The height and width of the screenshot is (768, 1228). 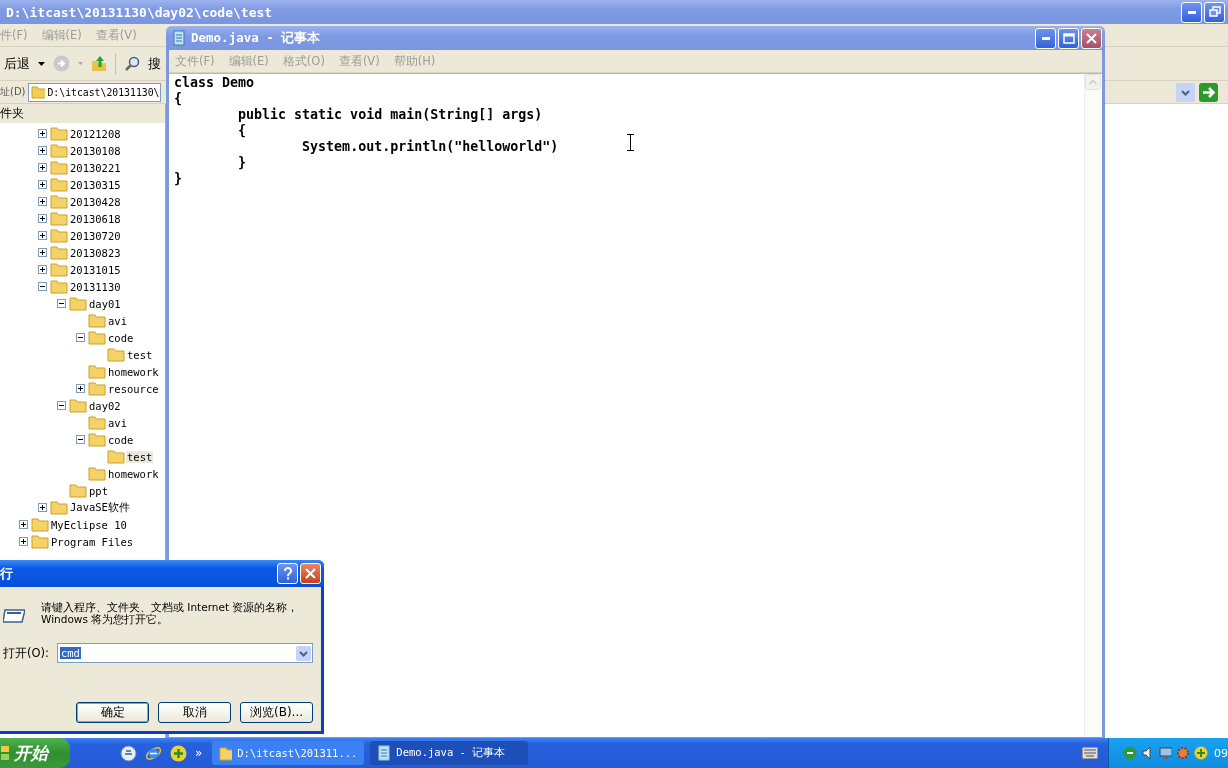 I want to click on code-line: }, so click(x=242, y=163).